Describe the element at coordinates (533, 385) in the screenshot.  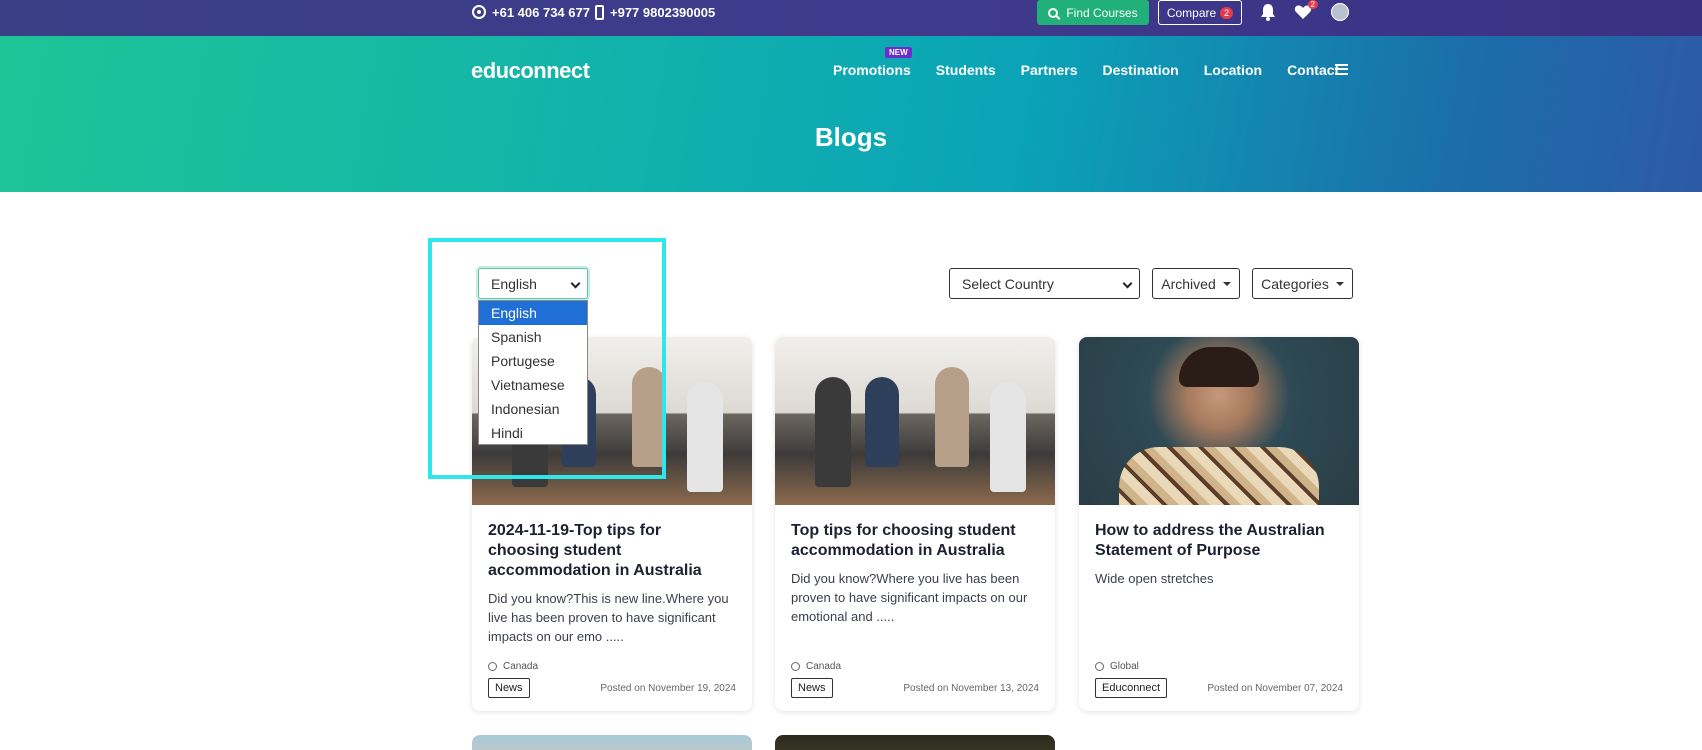
I see `language-option-vietnamese: Vietnamese` at that location.